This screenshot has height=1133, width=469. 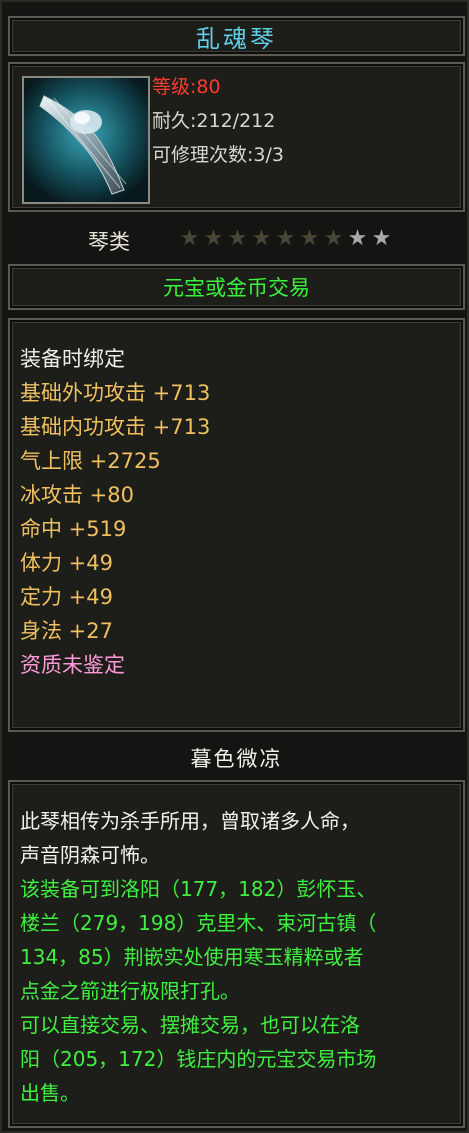 I want to click on item-name: 乱魂琴, so click(x=236, y=38).